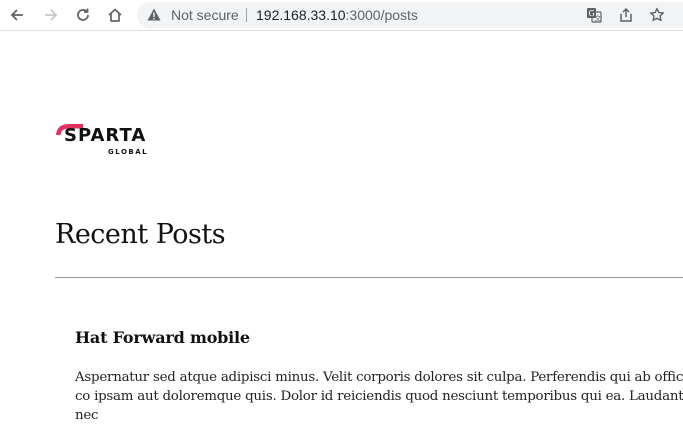  Describe the element at coordinates (83, 15) in the screenshot. I see `reload-icon` at that location.